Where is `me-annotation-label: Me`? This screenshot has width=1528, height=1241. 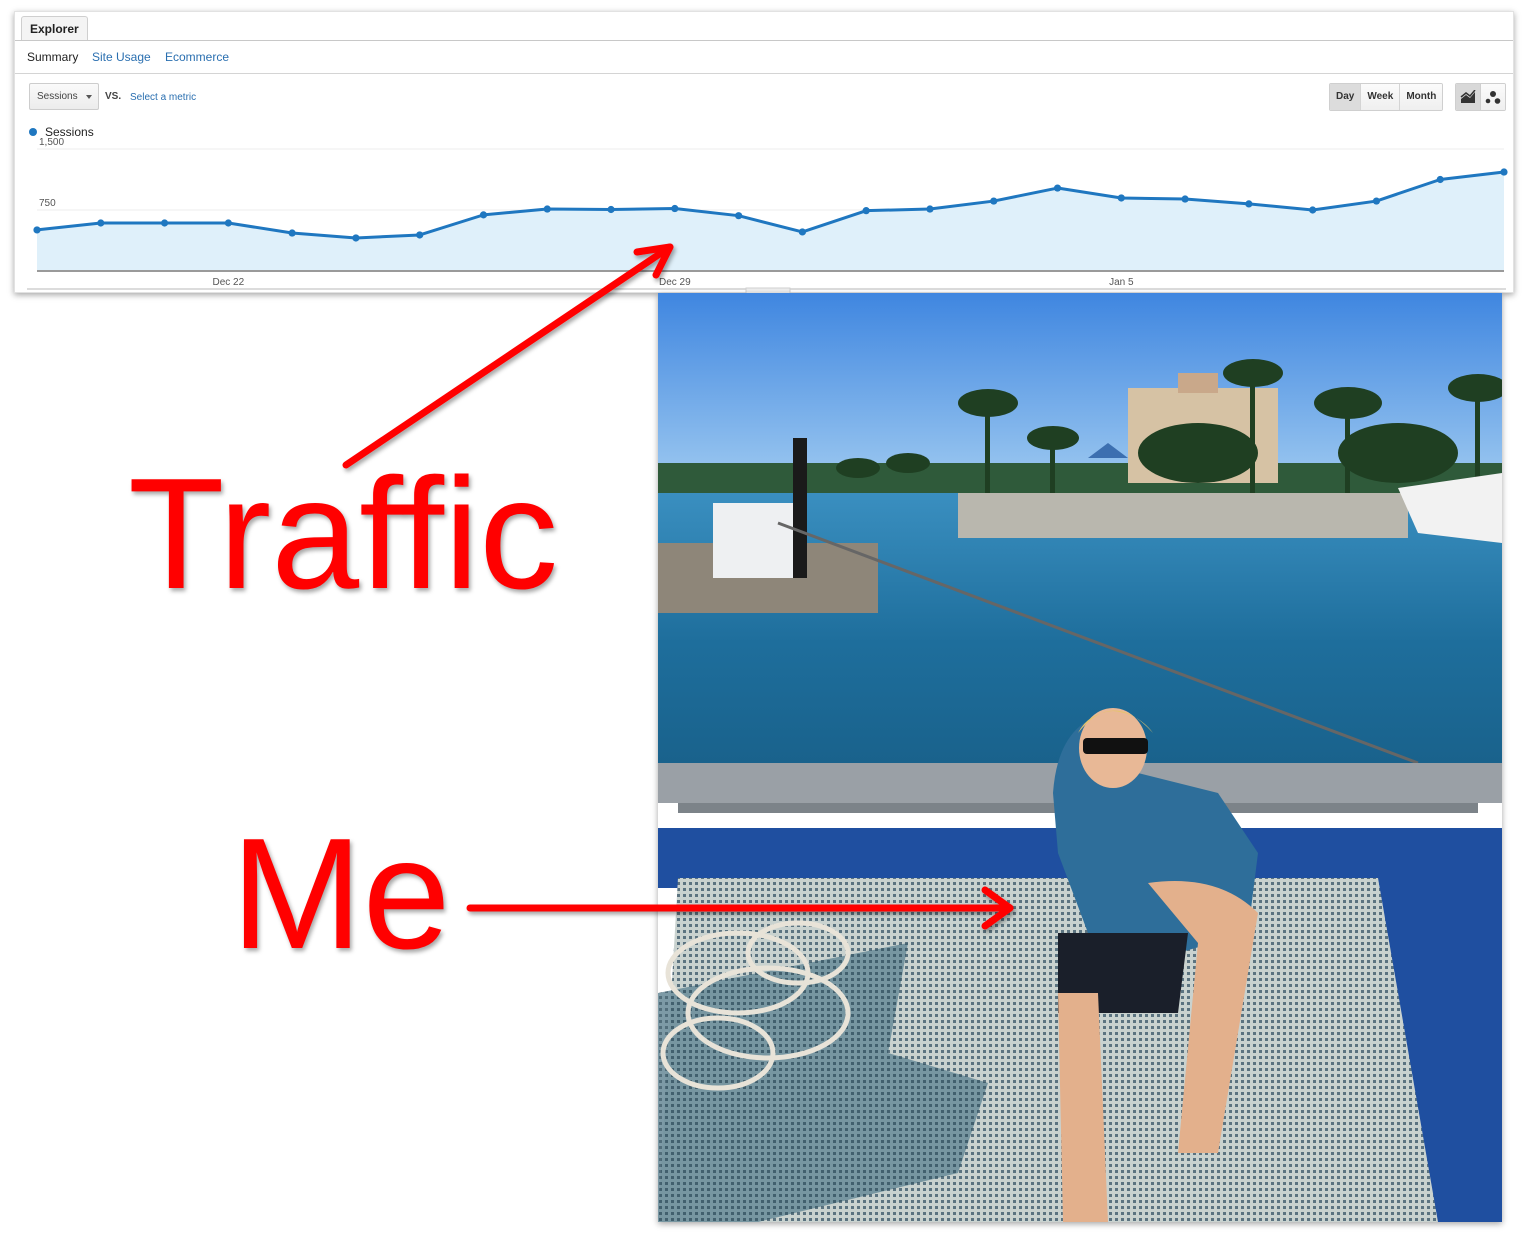
me-annotation-label: Me is located at coordinates (341, 894).